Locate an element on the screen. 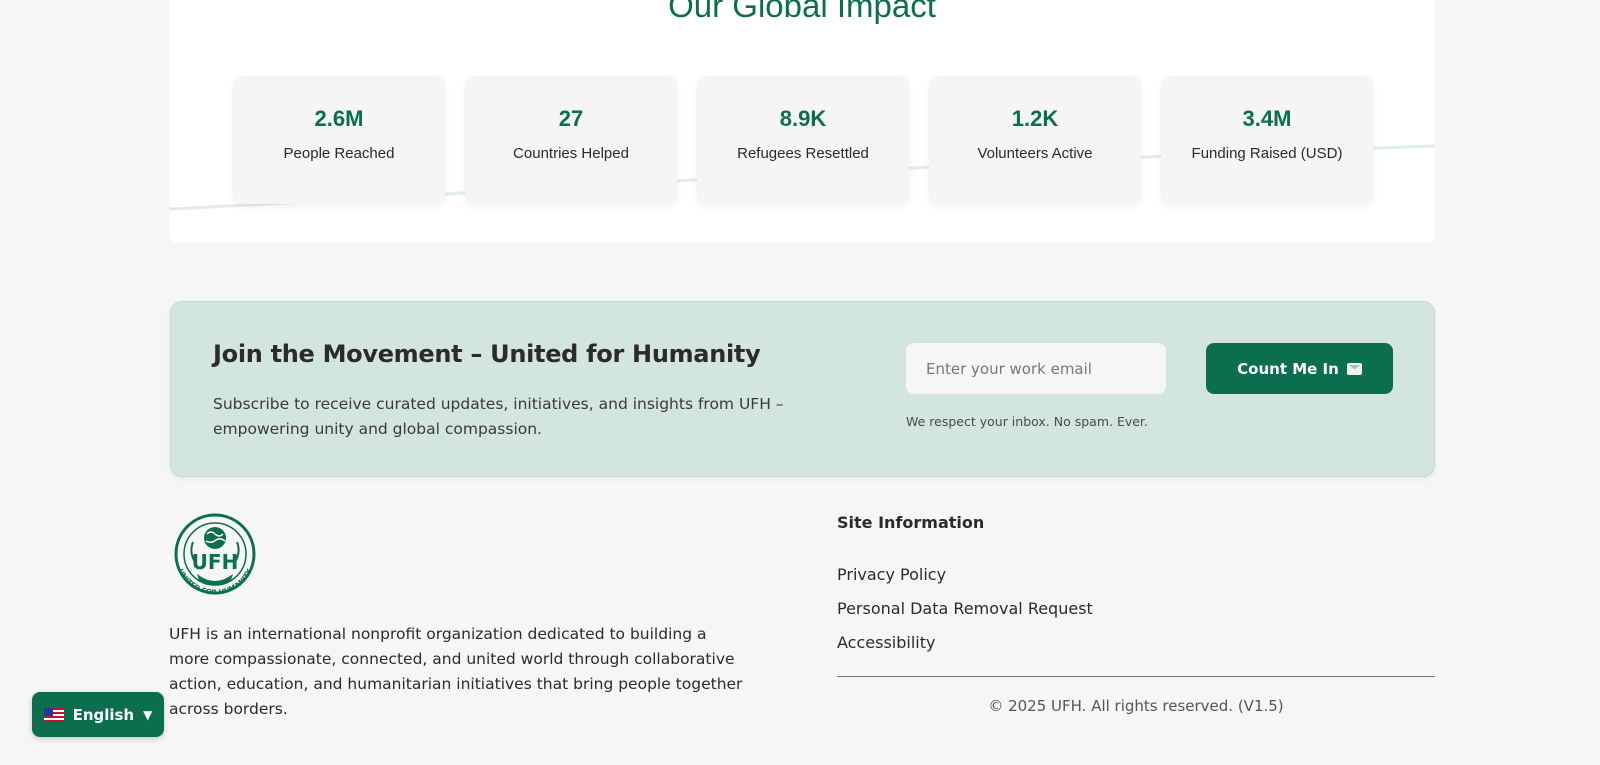 The width and height of the screenshot is (1600, 765). stat-label: Volunteers Active is located at coordinates (1035, 153).